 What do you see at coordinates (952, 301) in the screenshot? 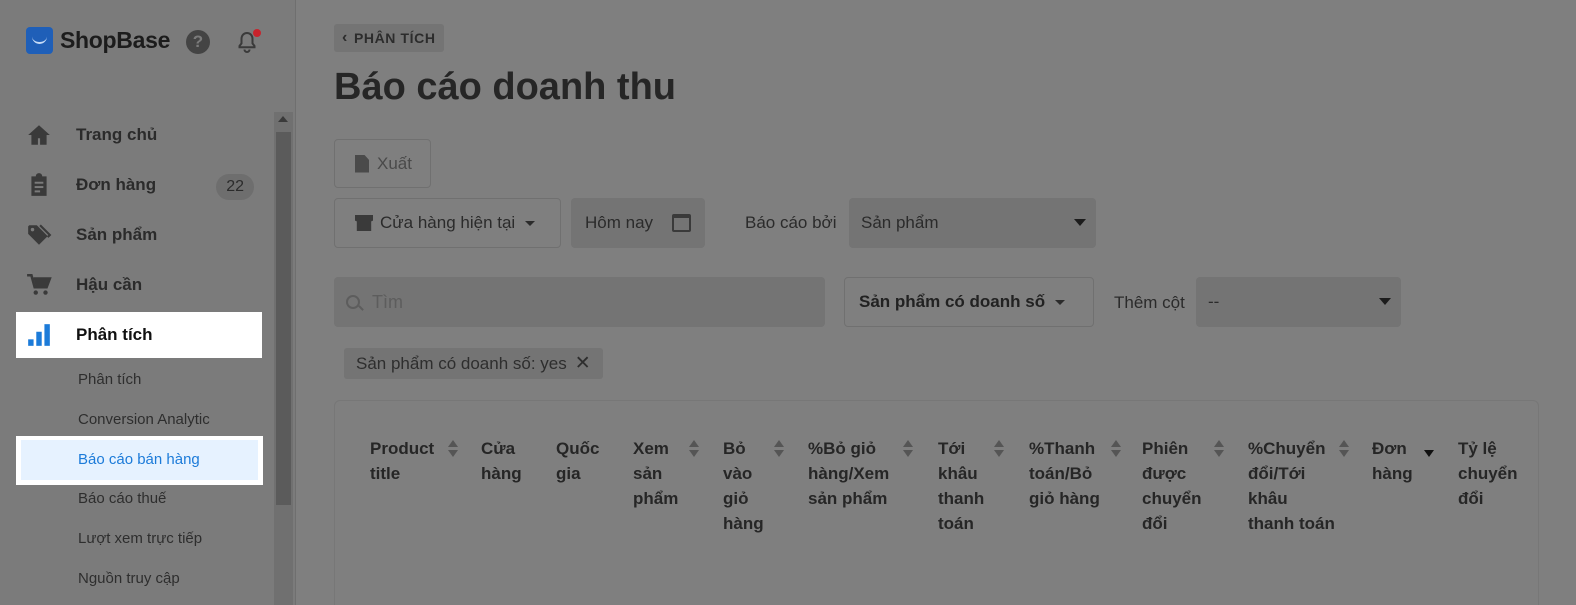
I see `filter-button-label: Sản phẩm có doanh số` at bounding box center [952, 301].